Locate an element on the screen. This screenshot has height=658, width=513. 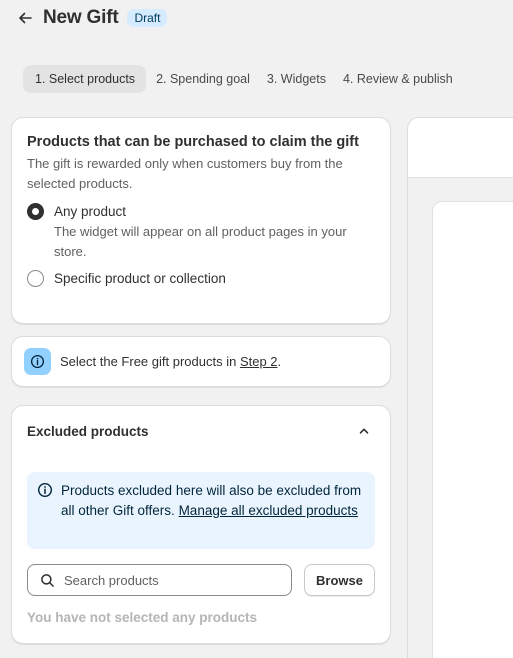
arrow-left-icon is located at coordinates (25, 18).